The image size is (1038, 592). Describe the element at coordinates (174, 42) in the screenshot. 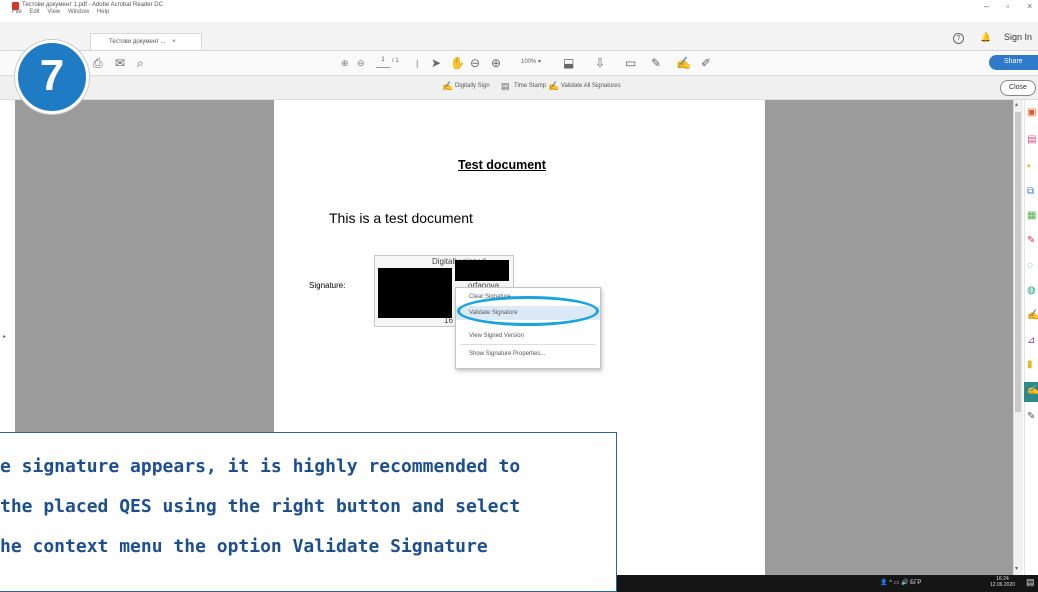

I see `tab-close-icon: ×` at that location.